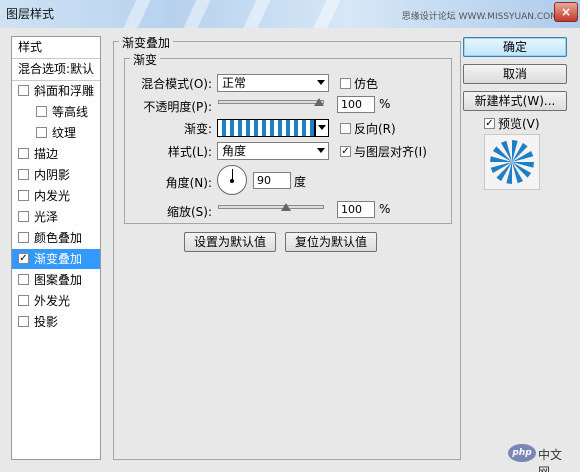  What do you see at coordinates (479, 17) in the screenshot?
I see `watermark-text: 思缘设计论坛 WWW.MISSYUAN.COM` at bounding box center [479, 17].